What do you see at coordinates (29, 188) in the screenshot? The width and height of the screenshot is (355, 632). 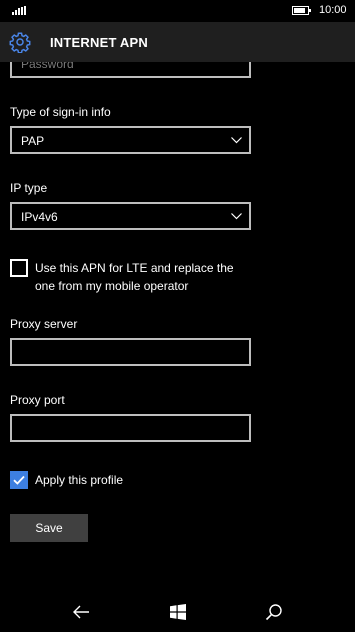 I see `ip-type-label: IP type` at bounding box center [29, 188].